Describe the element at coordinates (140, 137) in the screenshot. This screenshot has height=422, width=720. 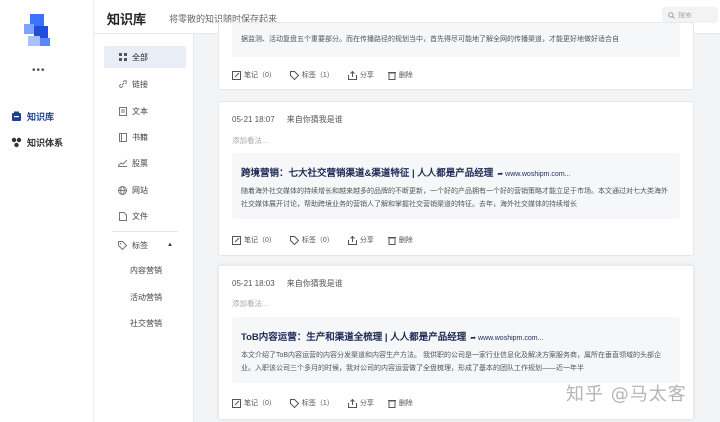
I see `category-label: 书籍` at that location.